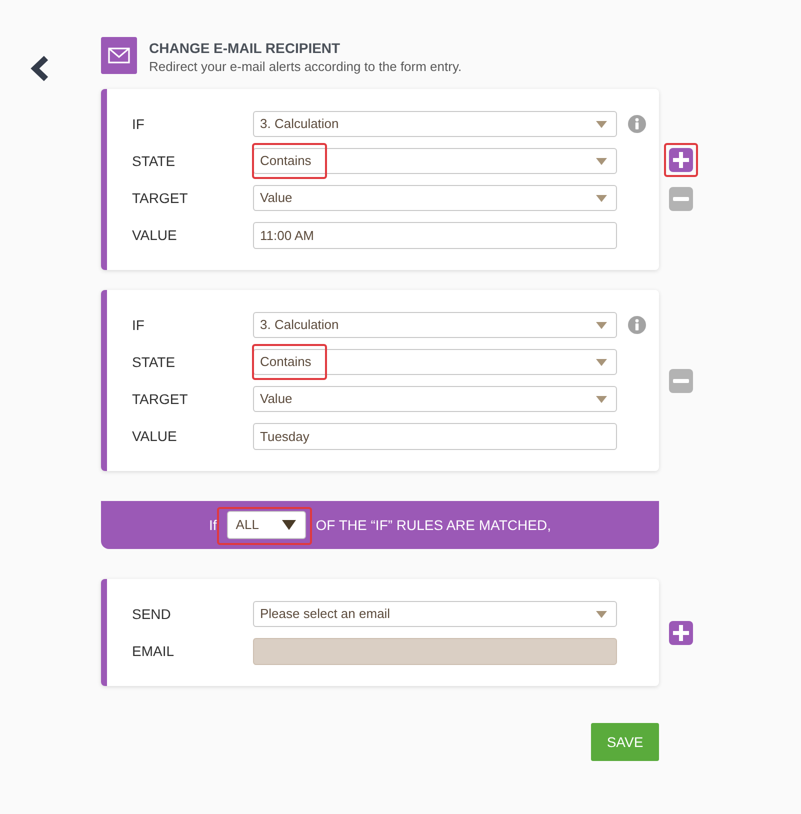 The width and height of the screenshot is (801, 814). What do you see at coordinates (245, 48) in the screenshot?
I see `page-title: CHANGE E-MAIL RECIPIENT` at bounding box center [245, 48].